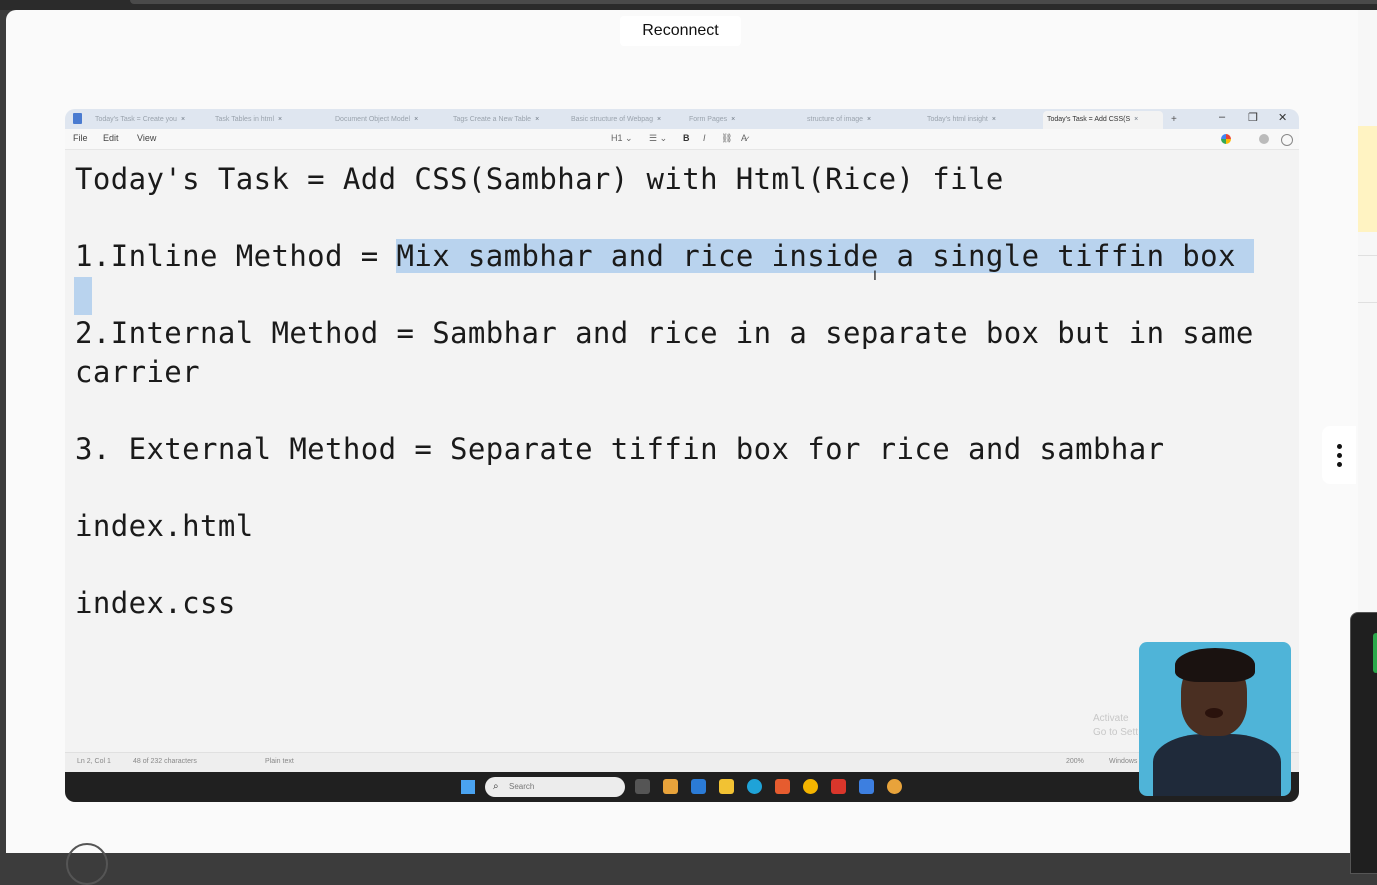 Image resolution: width=1377 pixels, height=885 pixels. Describe the element at coordinates (77, 118) in the screenshot. I see `notepad-app-icon` at that location.